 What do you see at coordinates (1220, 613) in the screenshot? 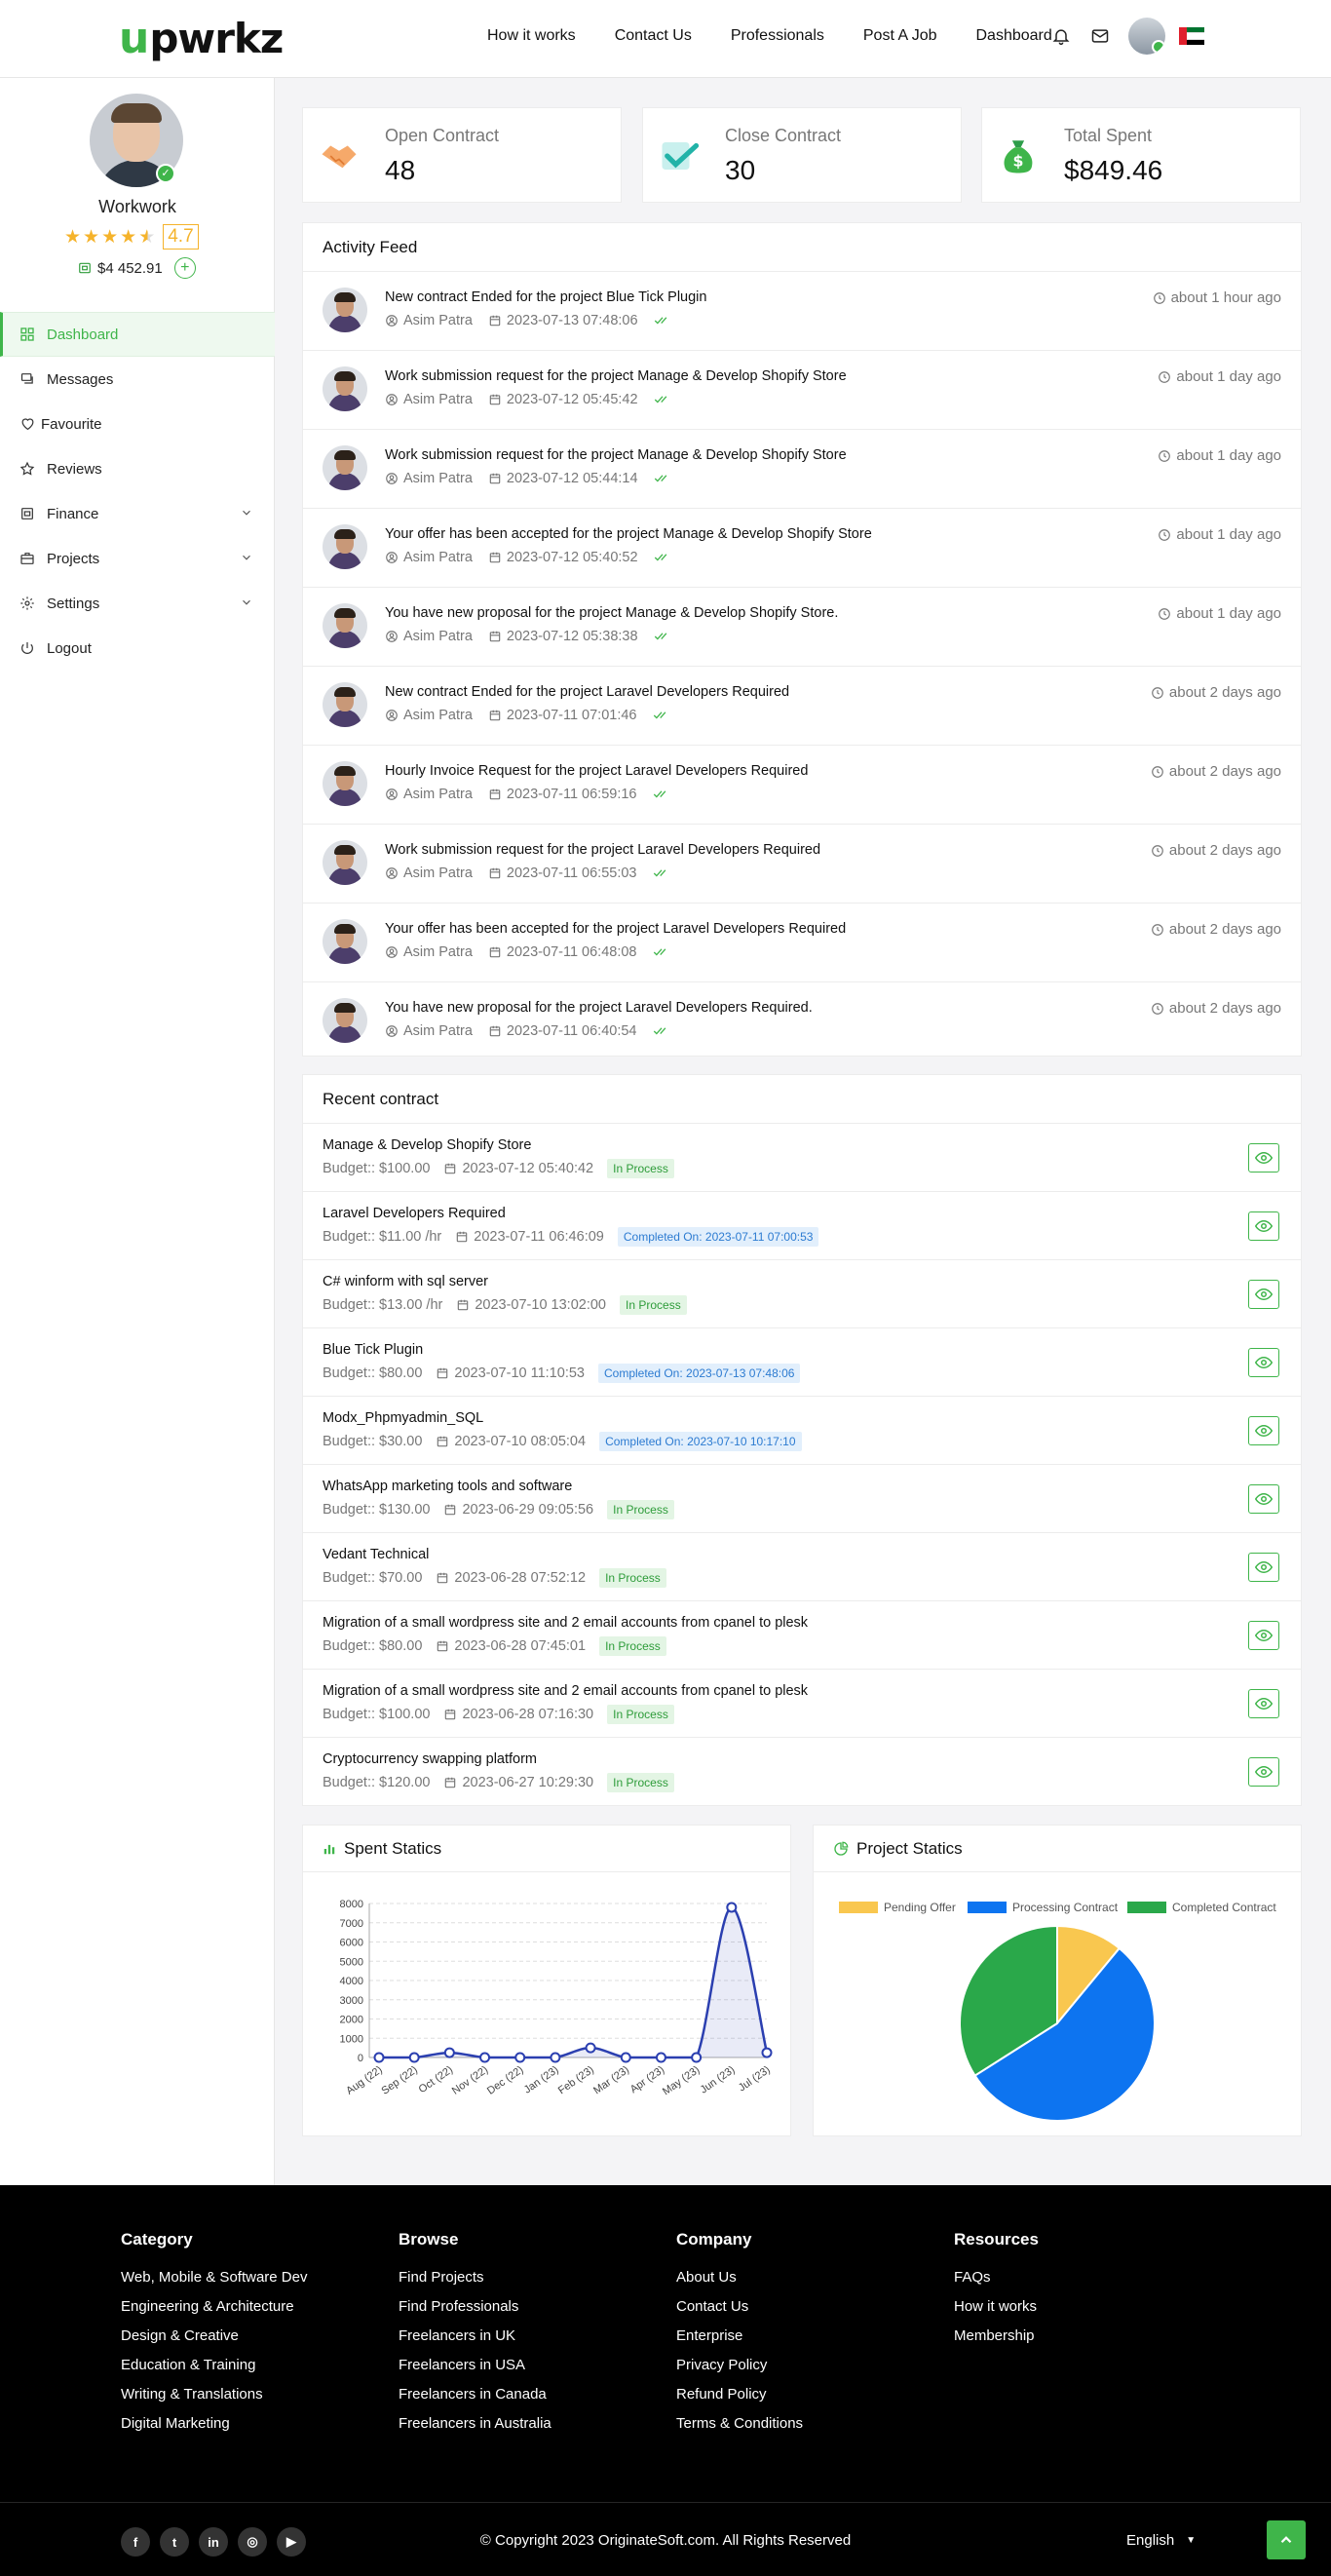
I see `activity-time: about 1 day ago` at bounding box center [1220, 613].